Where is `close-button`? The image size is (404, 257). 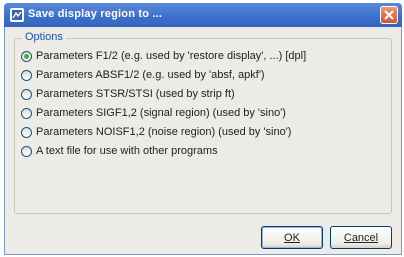
close-button is located at coordinates (389, 15).